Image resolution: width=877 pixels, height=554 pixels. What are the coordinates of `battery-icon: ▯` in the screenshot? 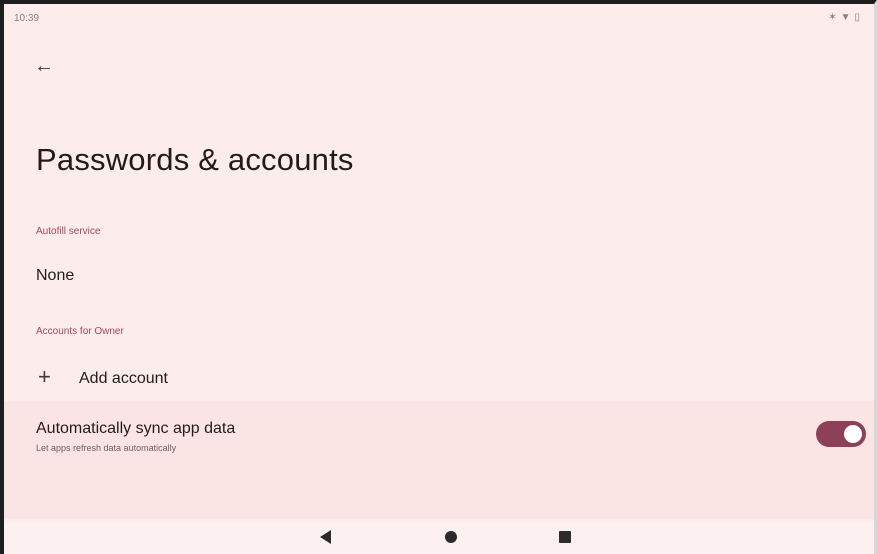 It's located at (857, 17).